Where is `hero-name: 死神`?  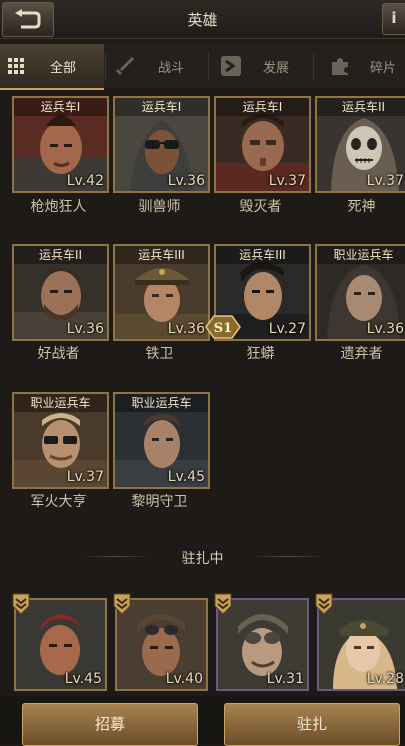 hero-name: 死神 is located at coordinates (361, 207).